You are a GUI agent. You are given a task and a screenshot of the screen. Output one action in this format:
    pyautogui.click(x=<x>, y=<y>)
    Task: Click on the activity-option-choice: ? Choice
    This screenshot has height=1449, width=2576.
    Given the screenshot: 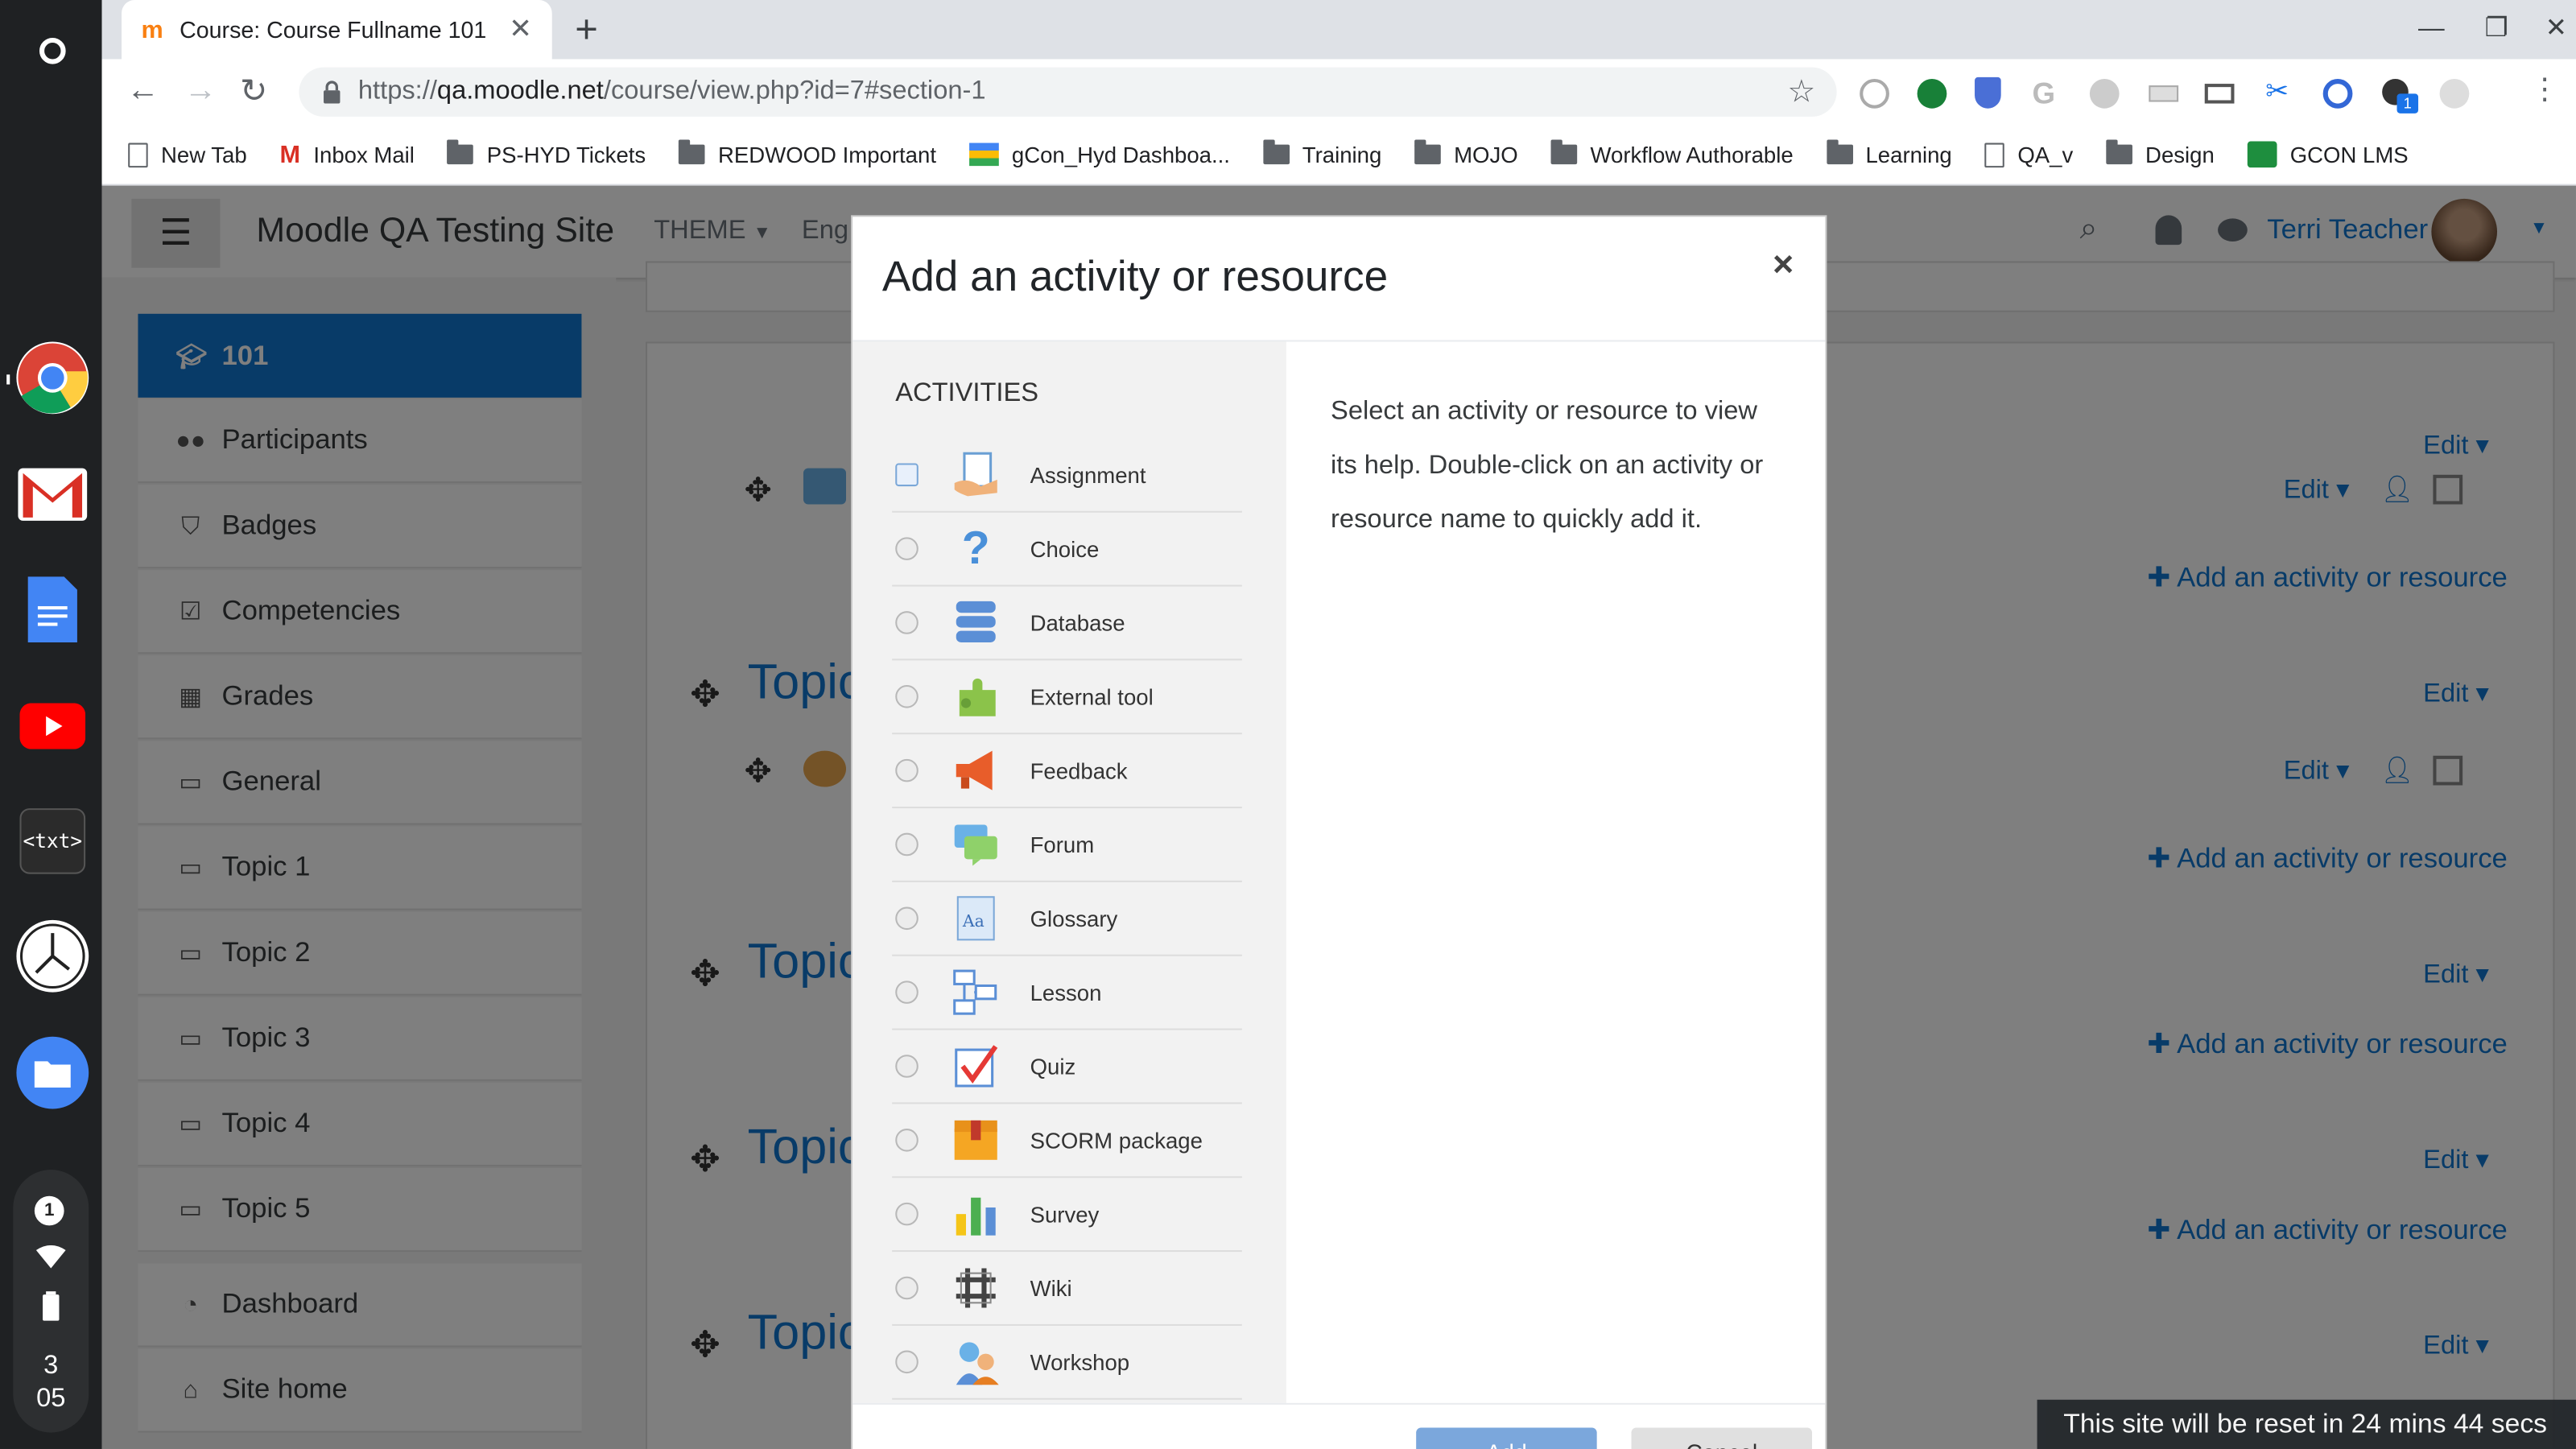 What is the action you would take?
    pyautogui.click(x=1067, y=550)
    